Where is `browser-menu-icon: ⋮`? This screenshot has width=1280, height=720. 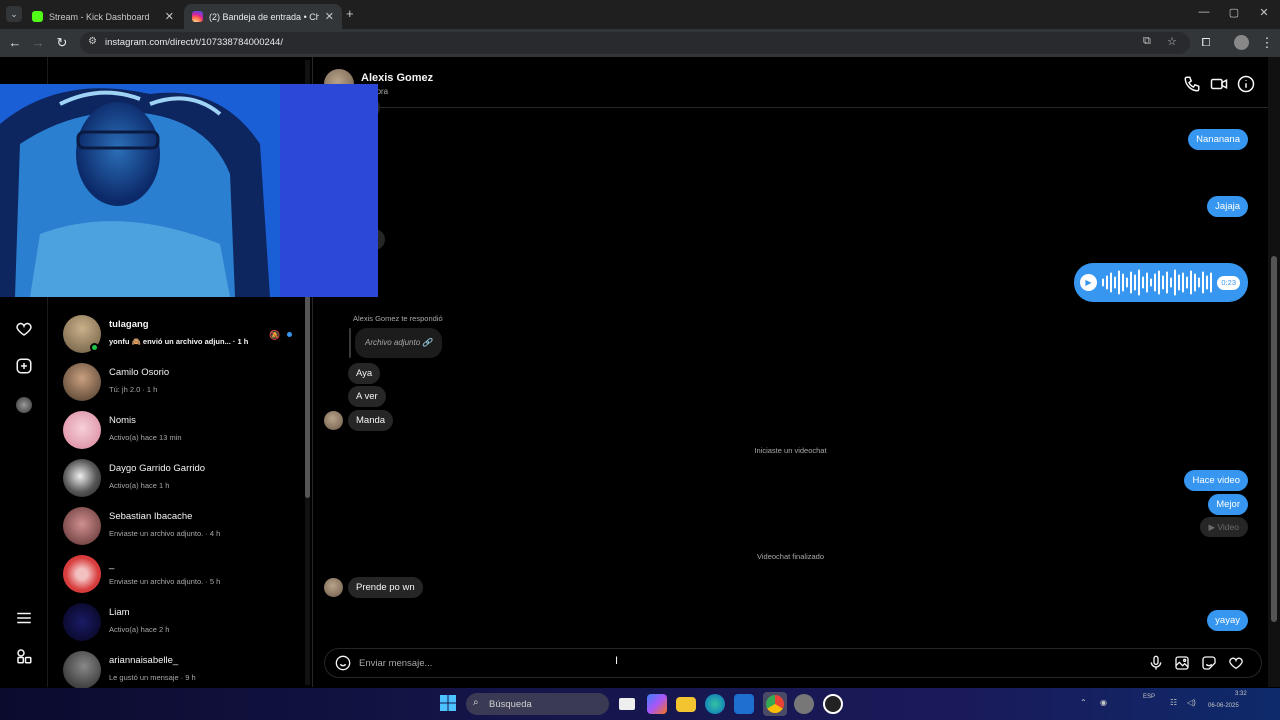 browser-menu-icon: ⋮ is located at coordinates (1267, 43).